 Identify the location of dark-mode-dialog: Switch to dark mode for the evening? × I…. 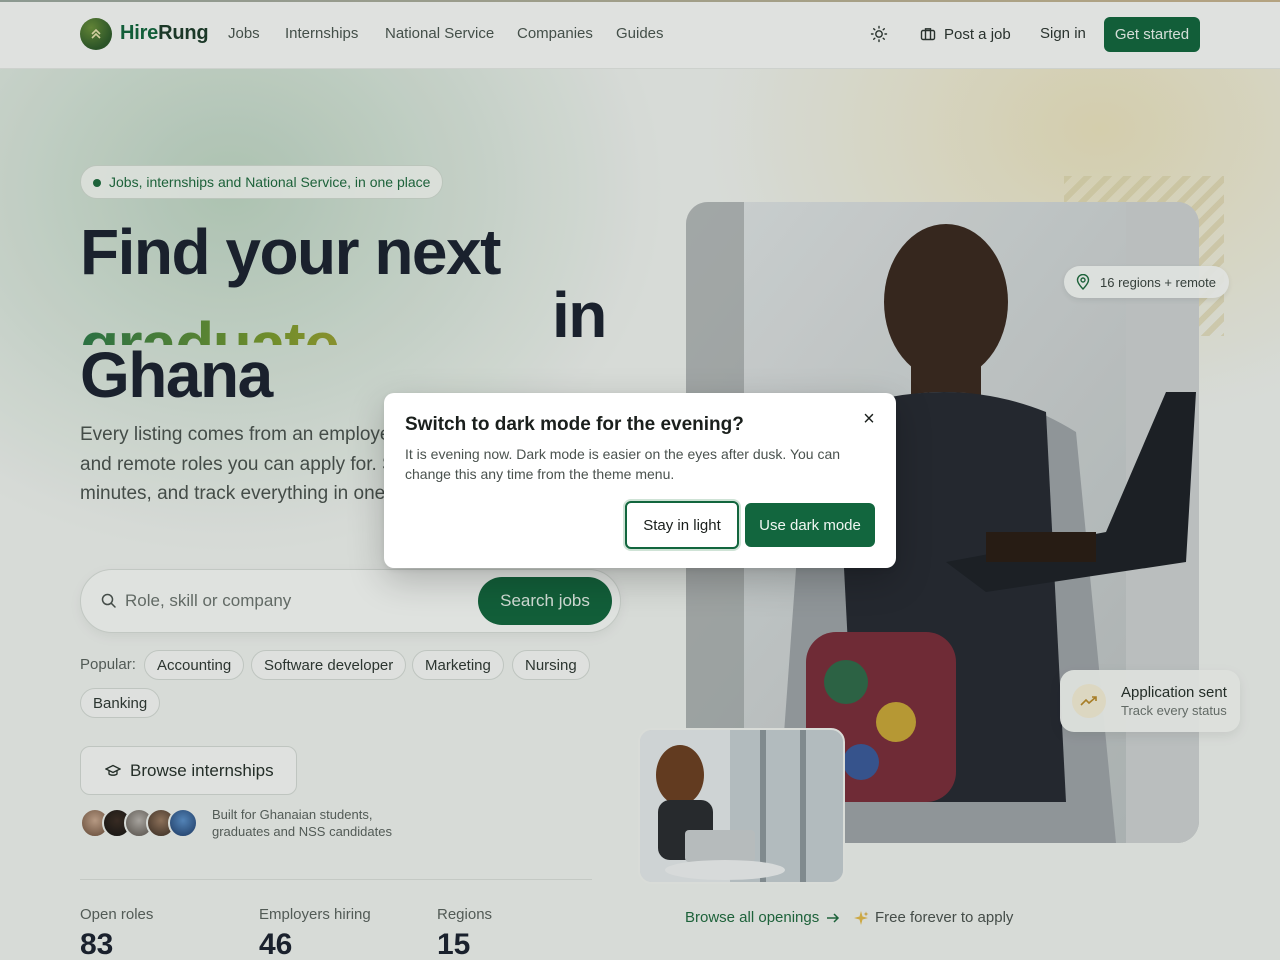
(640, 480).